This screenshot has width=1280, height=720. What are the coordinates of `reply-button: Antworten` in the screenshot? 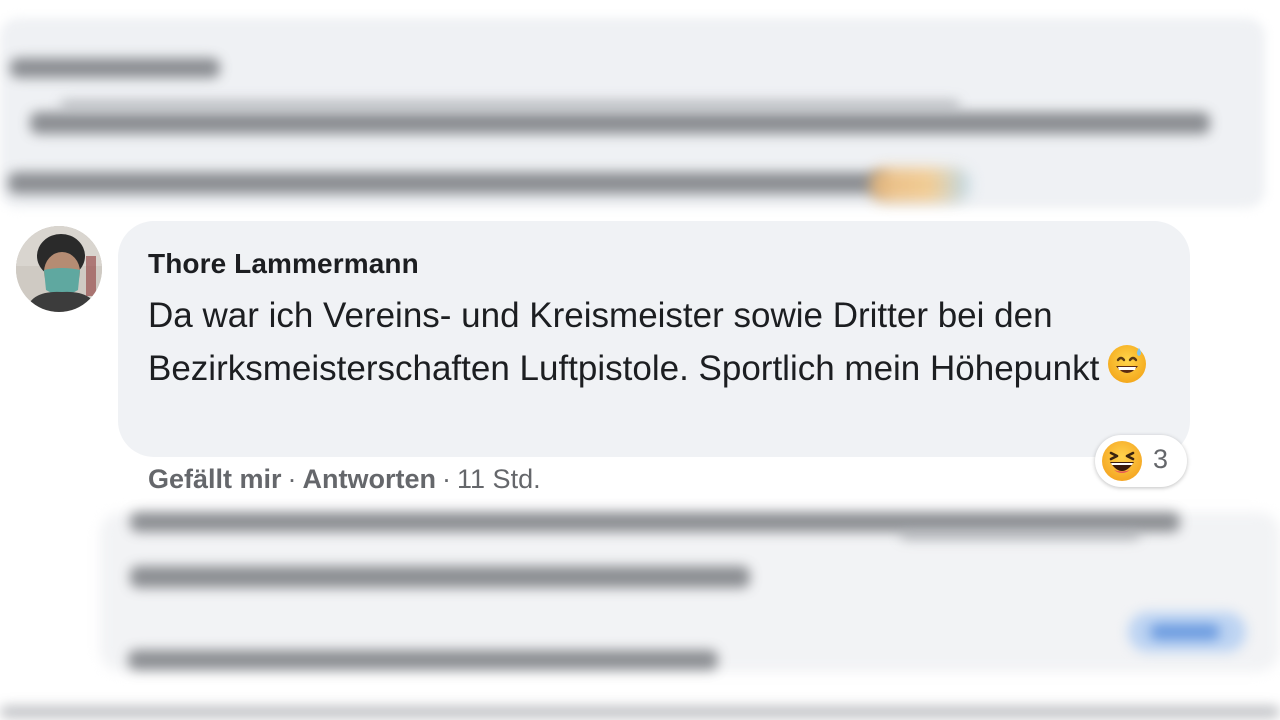 It's located at (369, 479).